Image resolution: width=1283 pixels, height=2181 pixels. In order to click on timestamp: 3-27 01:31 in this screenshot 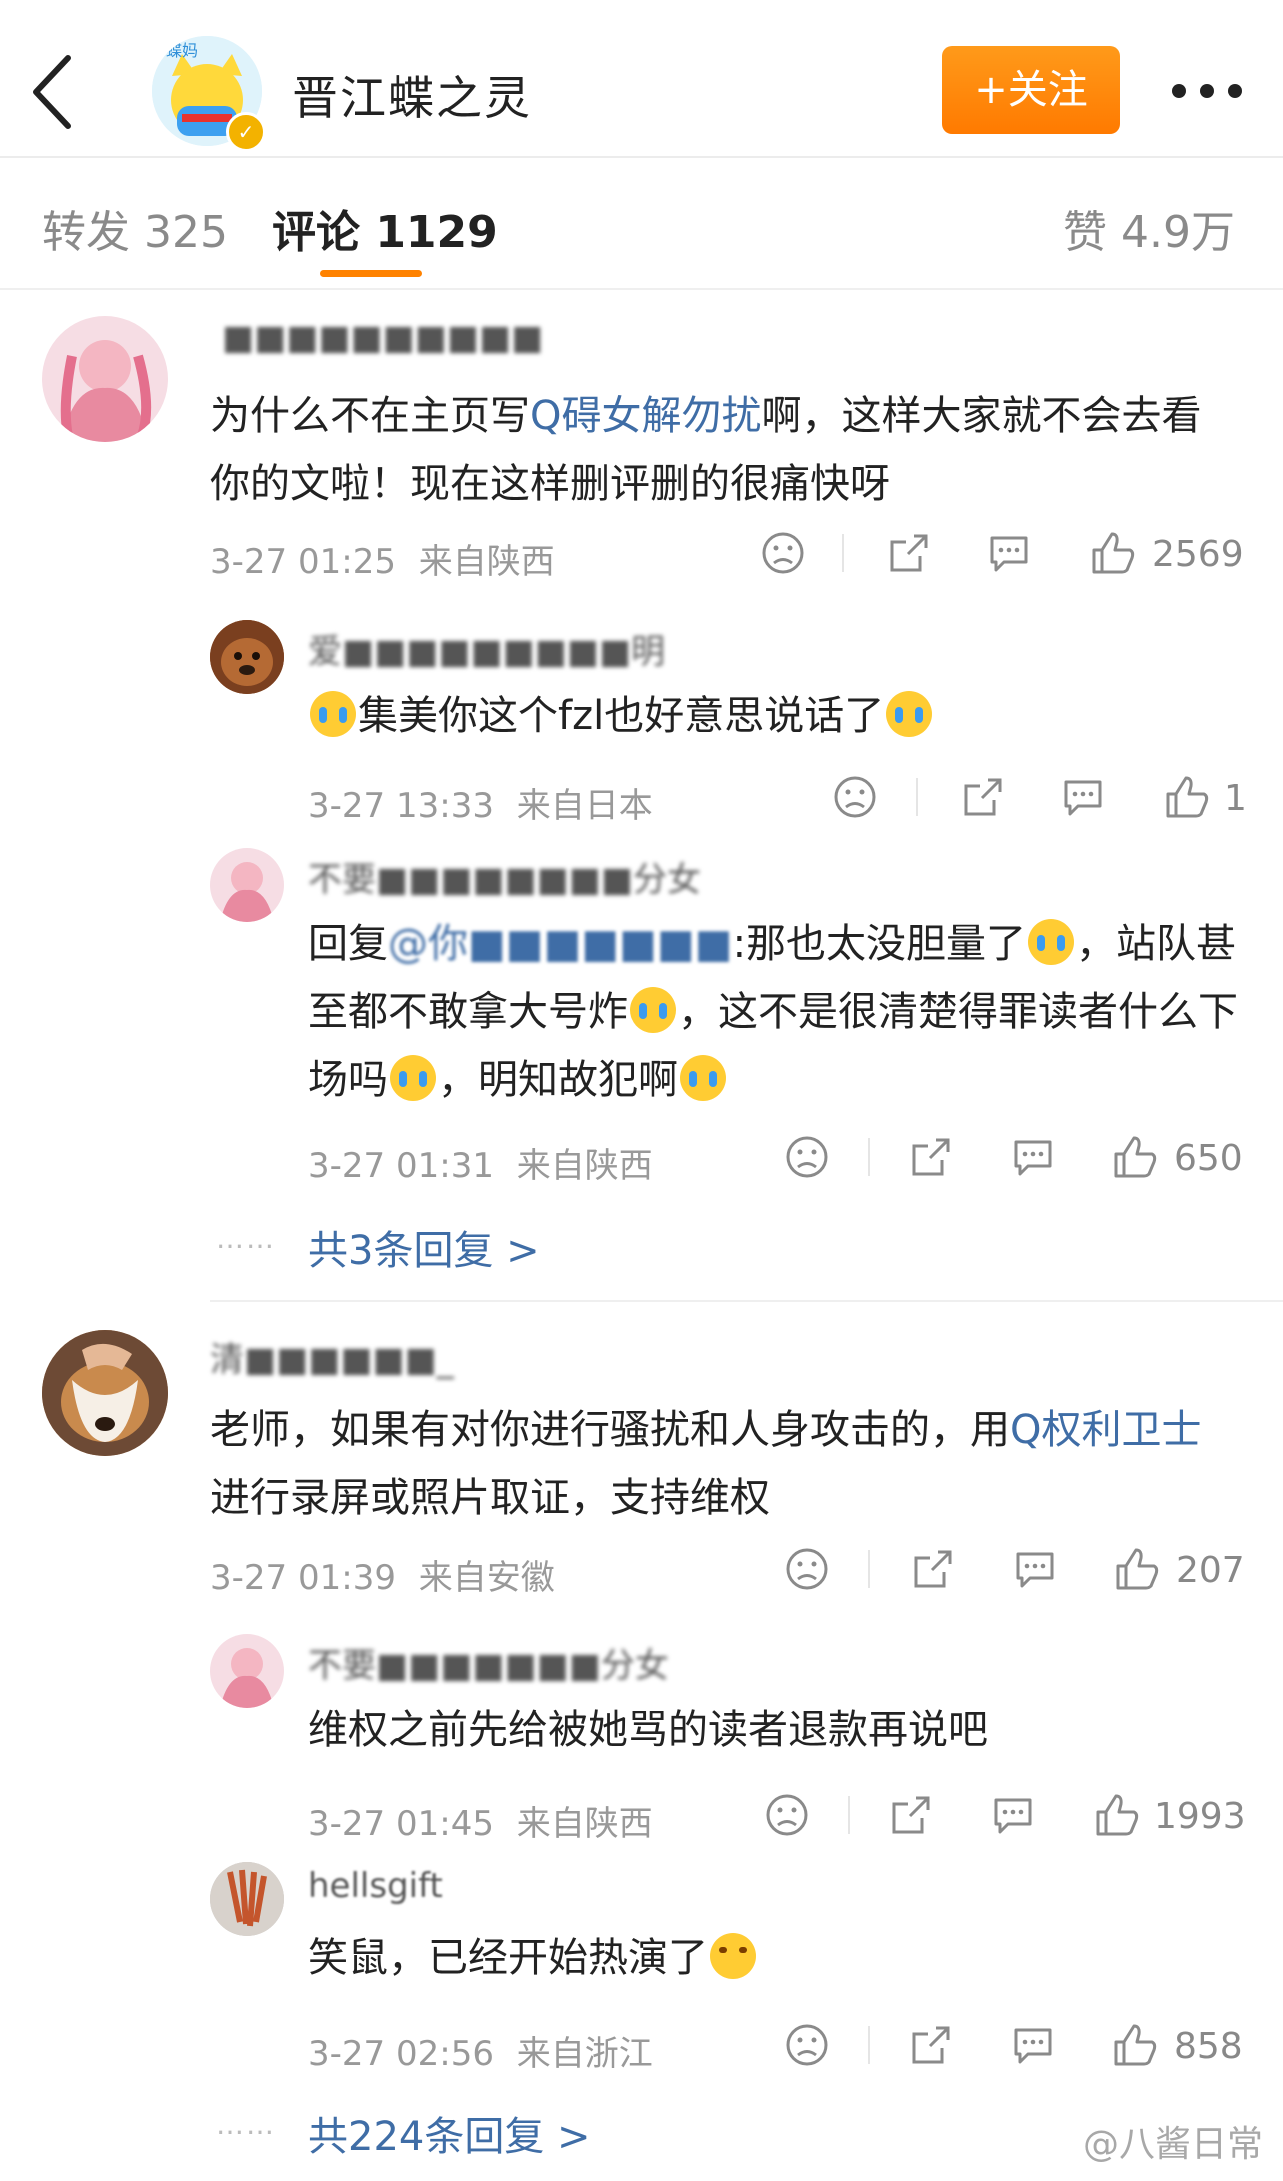, I will do `click(401, 1166)`.